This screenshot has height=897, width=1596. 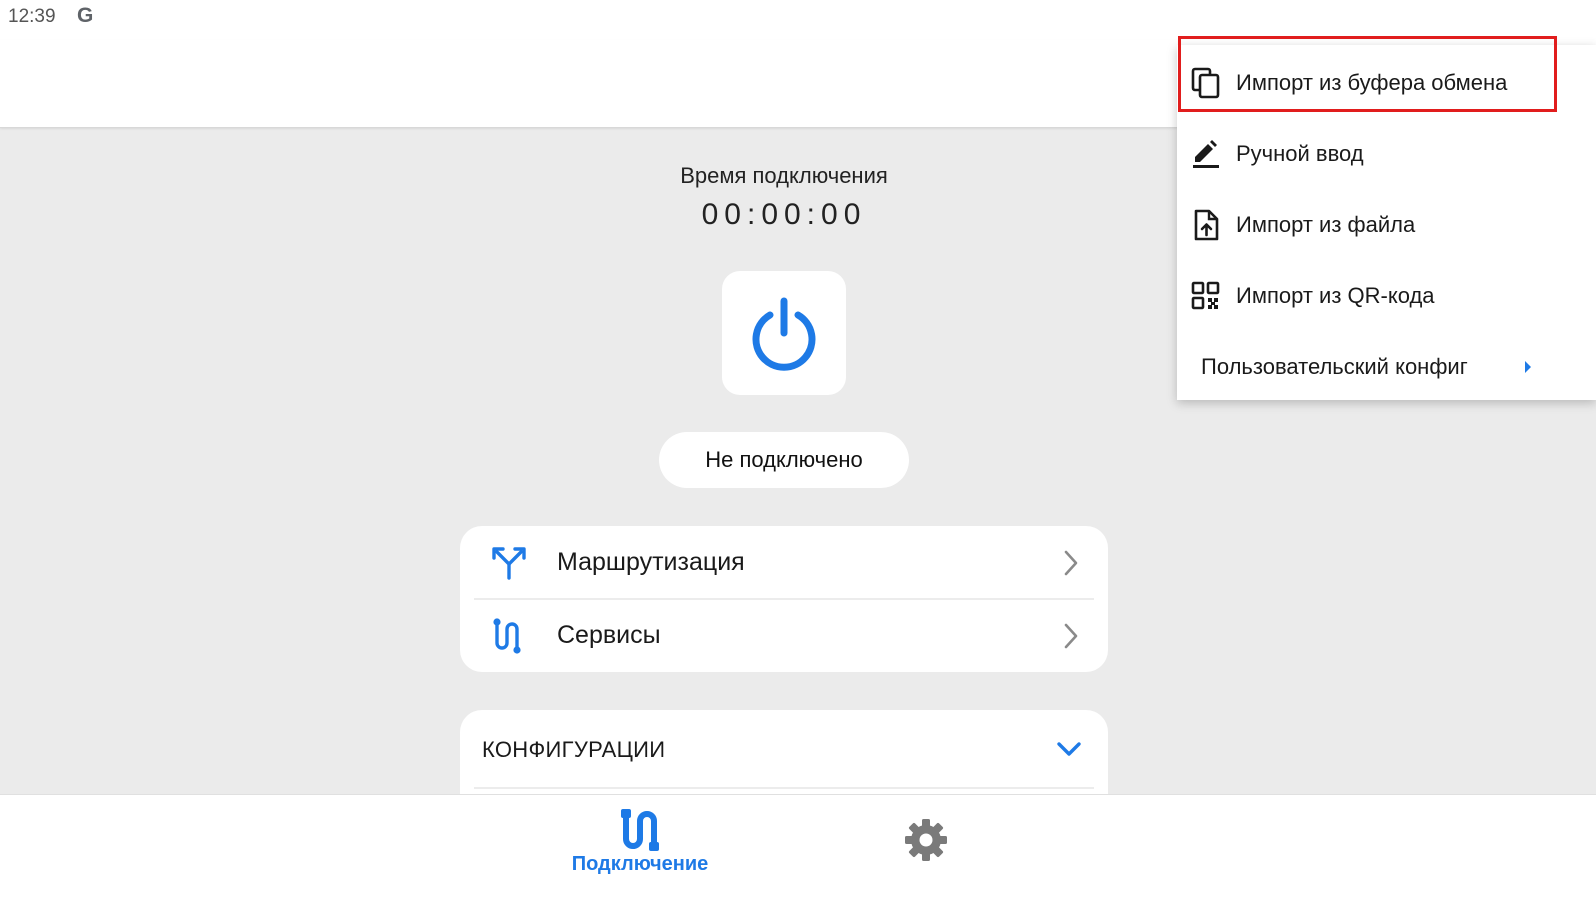 What do you see at coordinates (32, 16) in the screenshot?
I see `status-time: 12:39` at bounding box center [32, 16].